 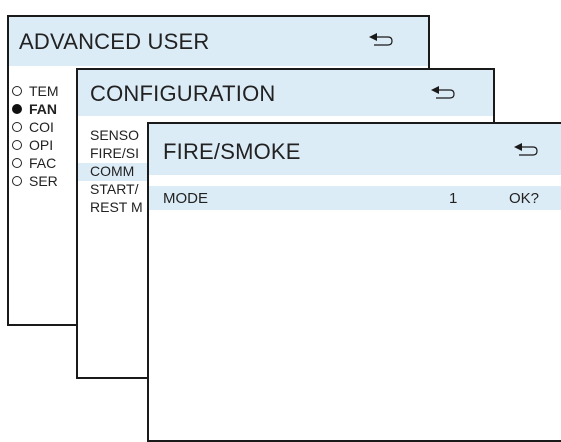 I want to click on menu-item-label: COI, so click(x=41, y=127).